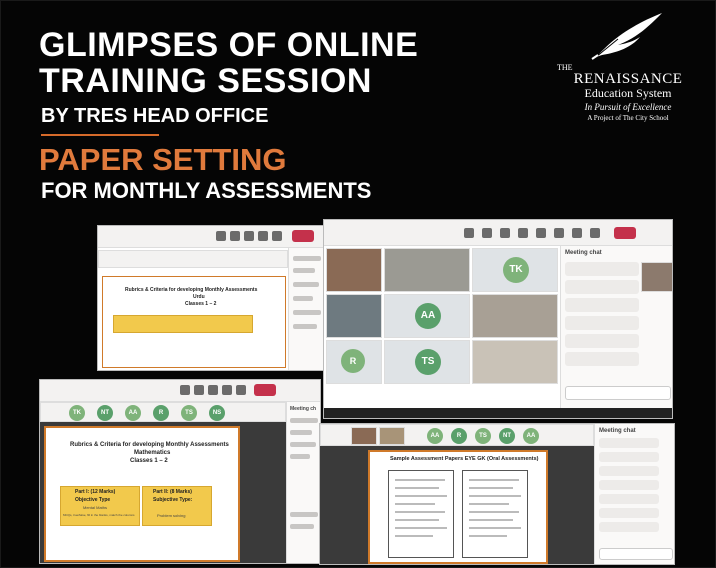 The width and height of the screenshot is (716, 568). I want to click on logo-name: RENAISSANCE, so click(628, 79).